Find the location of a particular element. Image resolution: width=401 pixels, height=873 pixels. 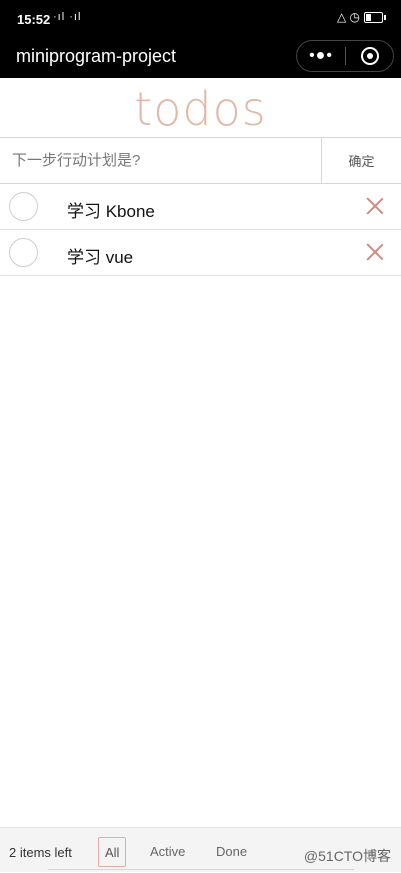

new-todo-input is located at coordinates (161, 160).